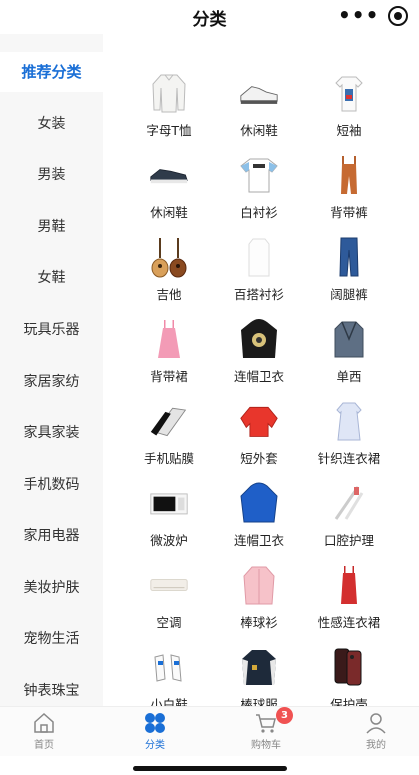  Describe the element at coordinates (51, 485) in the screenshot. I see `sidebar-item-digital: 手机数码` at that location.